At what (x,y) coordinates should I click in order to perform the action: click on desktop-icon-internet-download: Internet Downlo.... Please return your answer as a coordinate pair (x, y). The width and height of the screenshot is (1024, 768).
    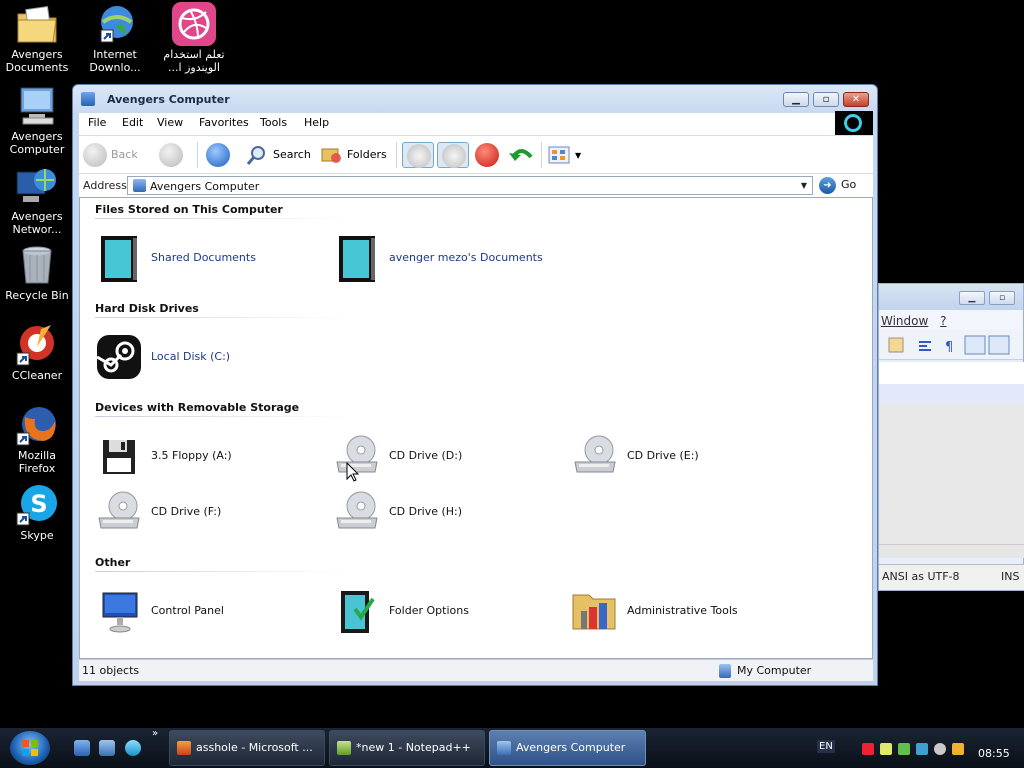
    Looking at the image, I should click on (115, 38).